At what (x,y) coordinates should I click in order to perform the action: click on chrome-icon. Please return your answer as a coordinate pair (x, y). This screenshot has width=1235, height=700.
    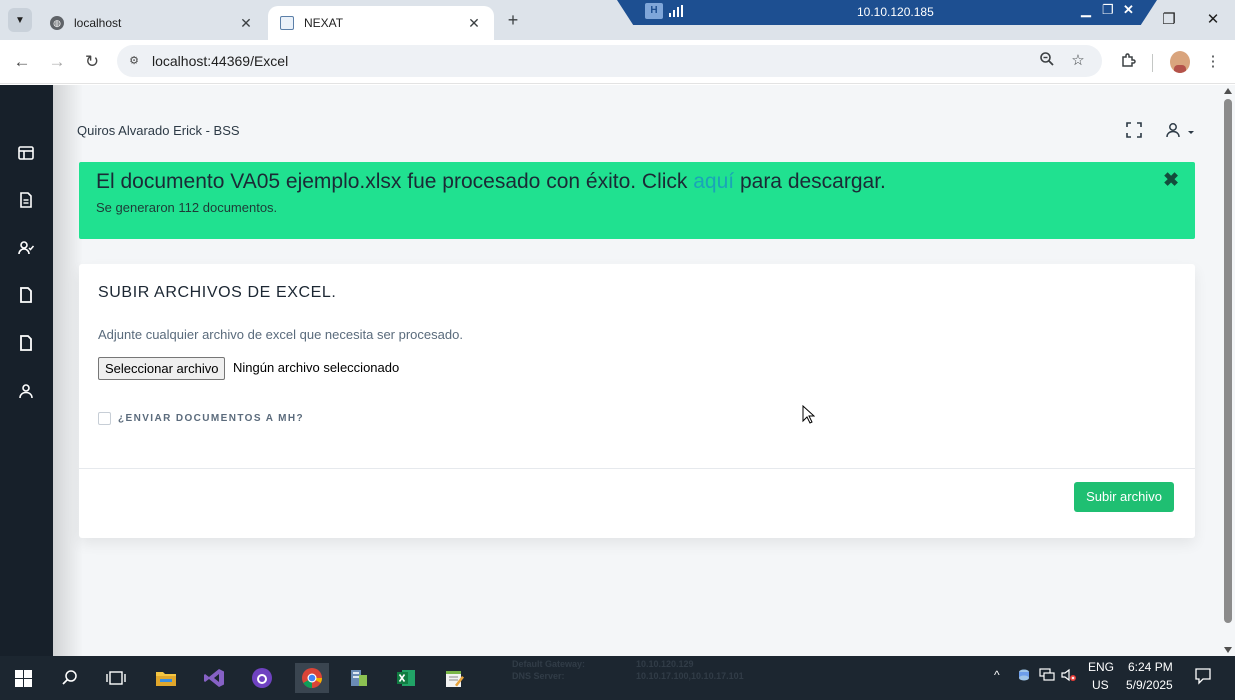
    Looking at the image, I should click on (312, 678).